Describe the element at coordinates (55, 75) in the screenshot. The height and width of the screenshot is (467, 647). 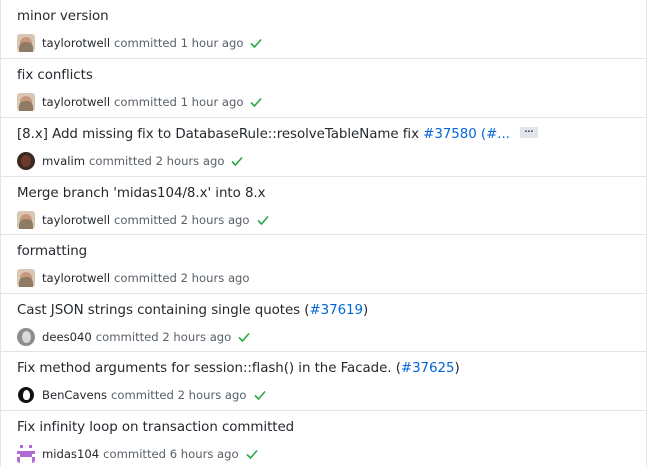
I see `commit-title-link: fix conflicts` at that location.